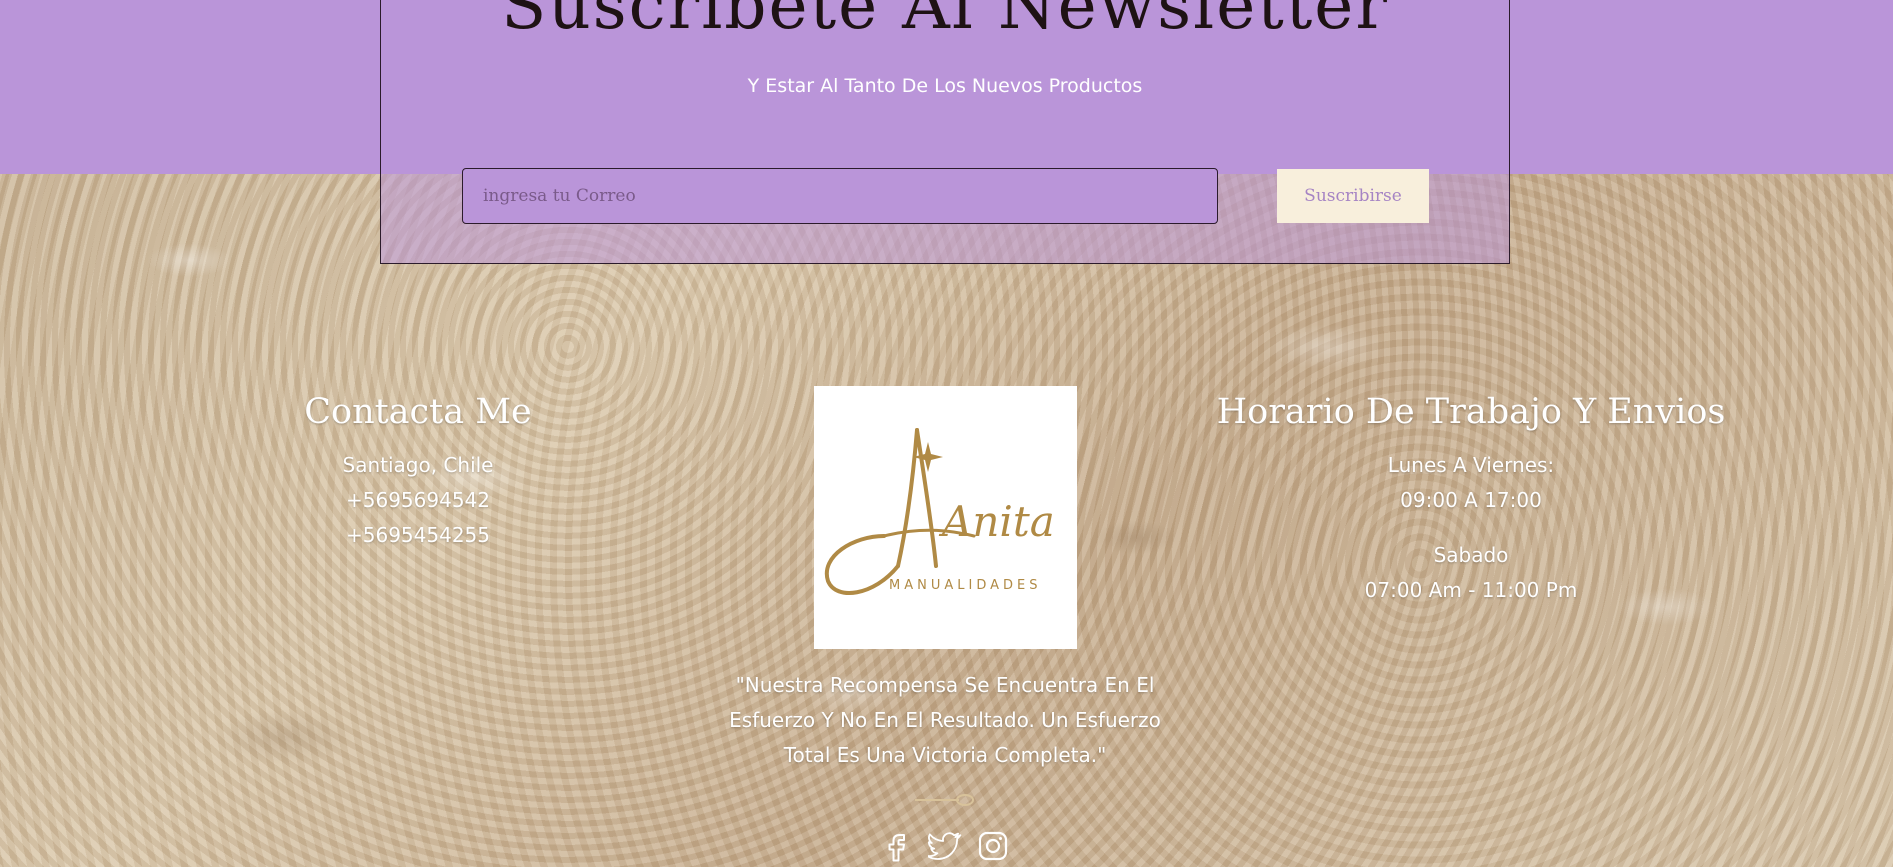 This screenshot has width=1893, height=867. What do you see at coordinates (945, 86) in the screenshot?
I see `newsletter-subtitle: Y Estar Al Tanto De Los Nuevos Productos` at bounding box center [945, 86].